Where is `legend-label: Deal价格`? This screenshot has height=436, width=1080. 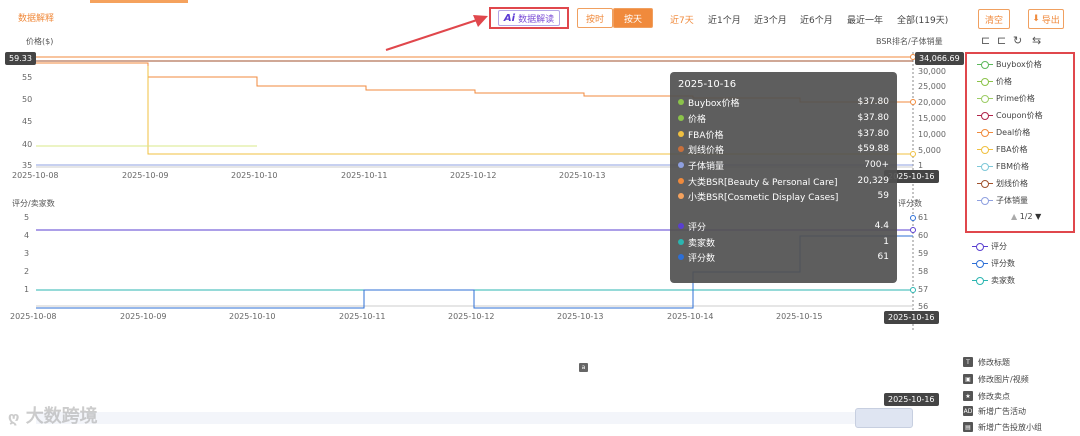
legend-label: Deal价格 is located at coordinates (1013, 132).